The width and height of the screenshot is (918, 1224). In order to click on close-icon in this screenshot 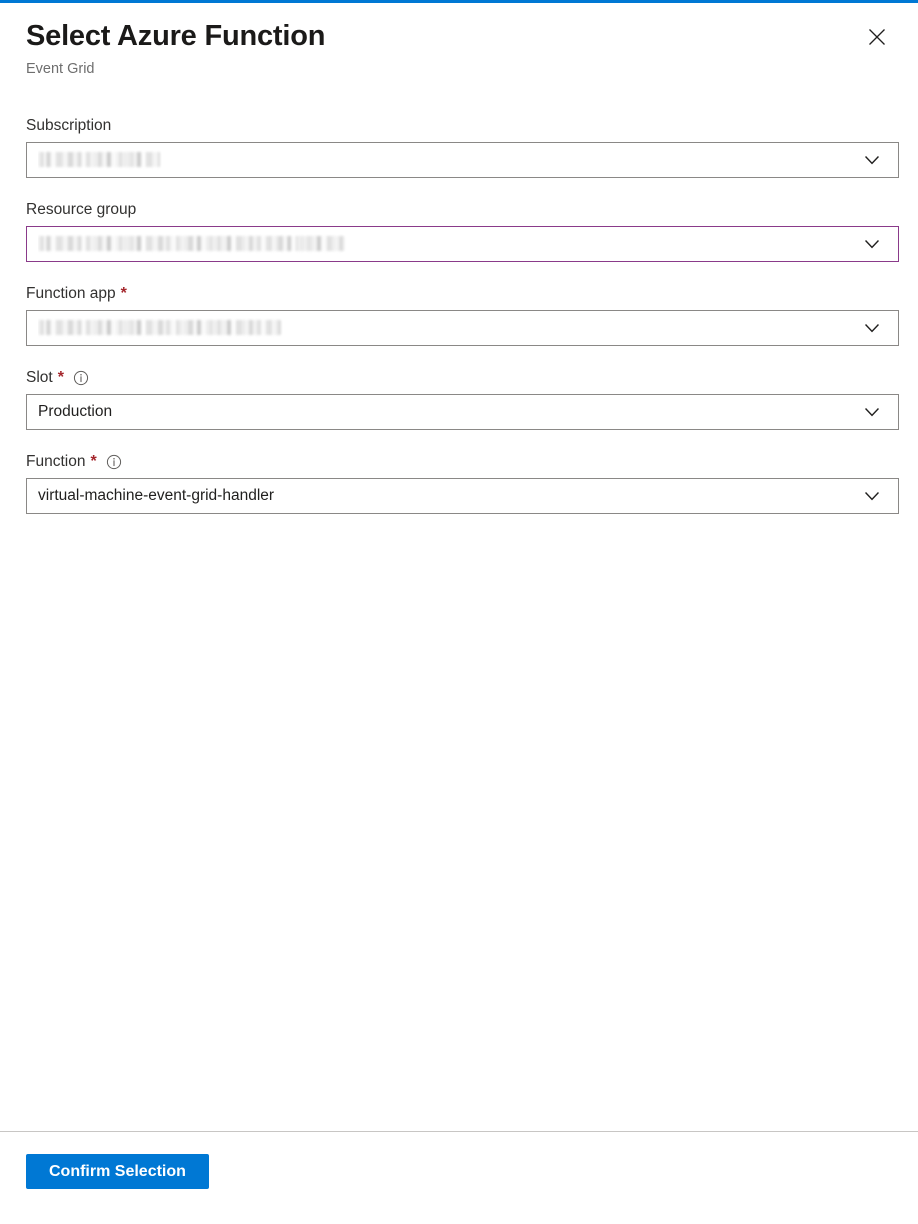, I will do `click(877, 37)`.